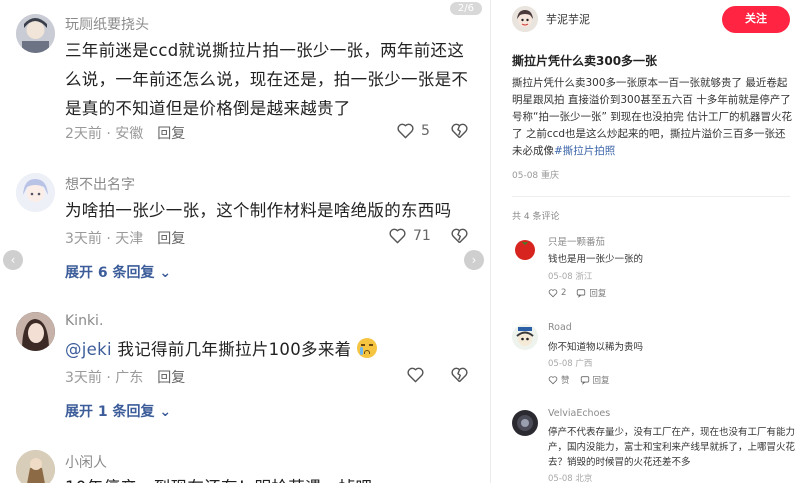 The width and height of the screenshot is (800, 483). I want to click on like-button: 71, so click(409, 235).